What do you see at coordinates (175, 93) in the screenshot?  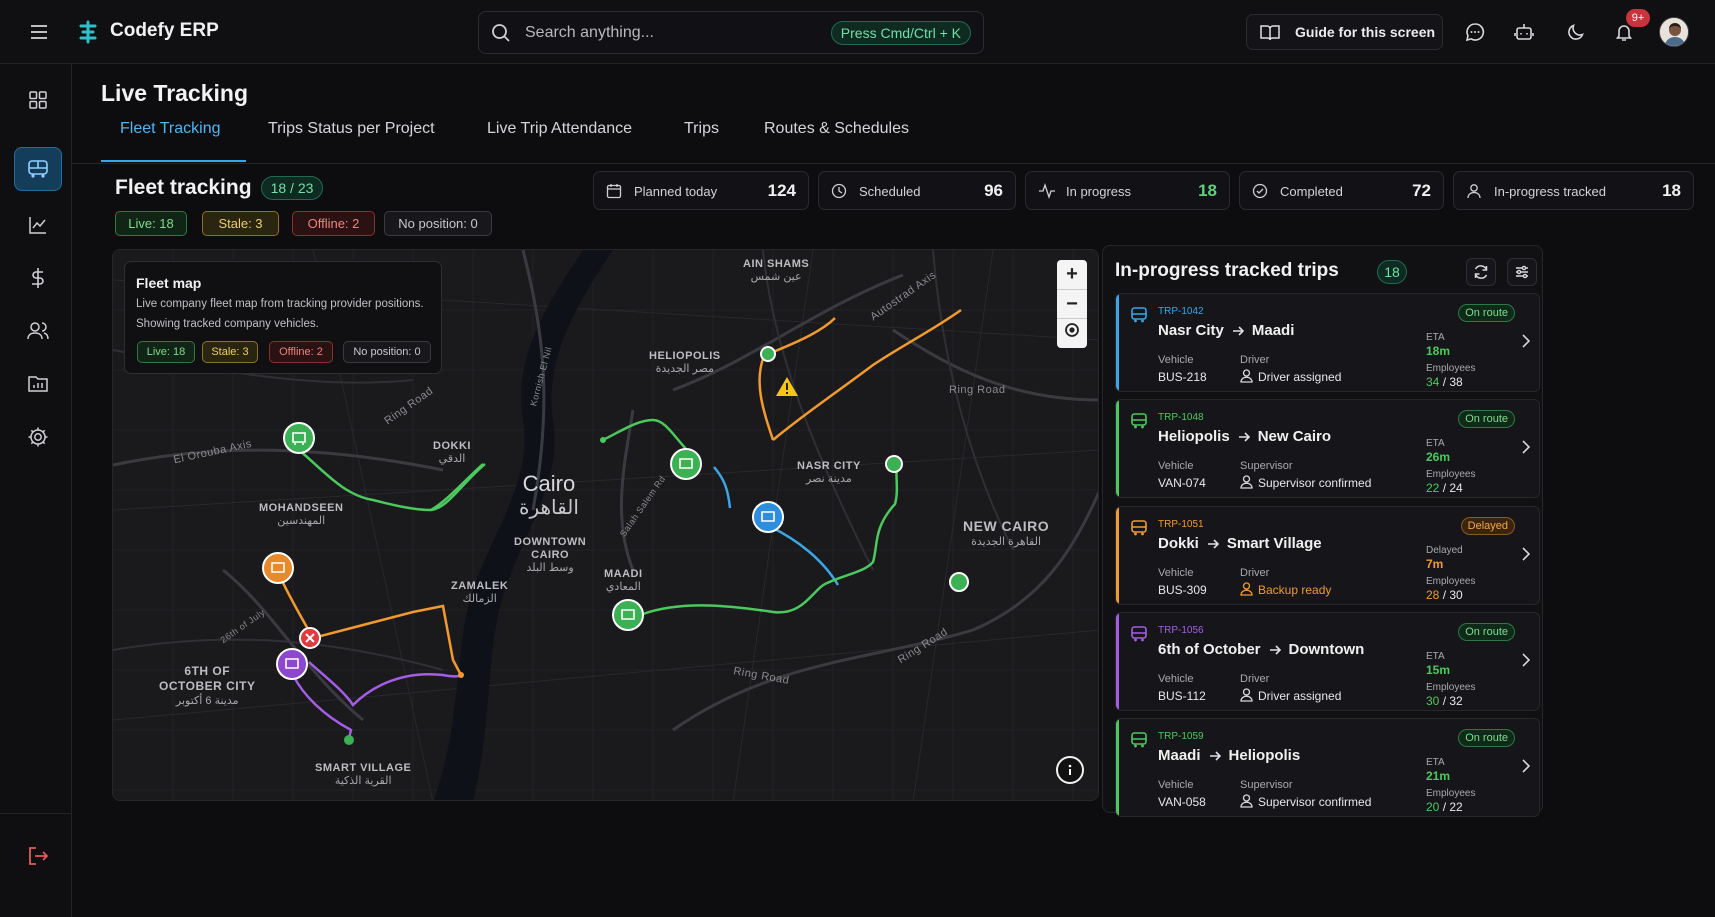 I see `page-title: Live Tracking` at bounding box center [175, 93].